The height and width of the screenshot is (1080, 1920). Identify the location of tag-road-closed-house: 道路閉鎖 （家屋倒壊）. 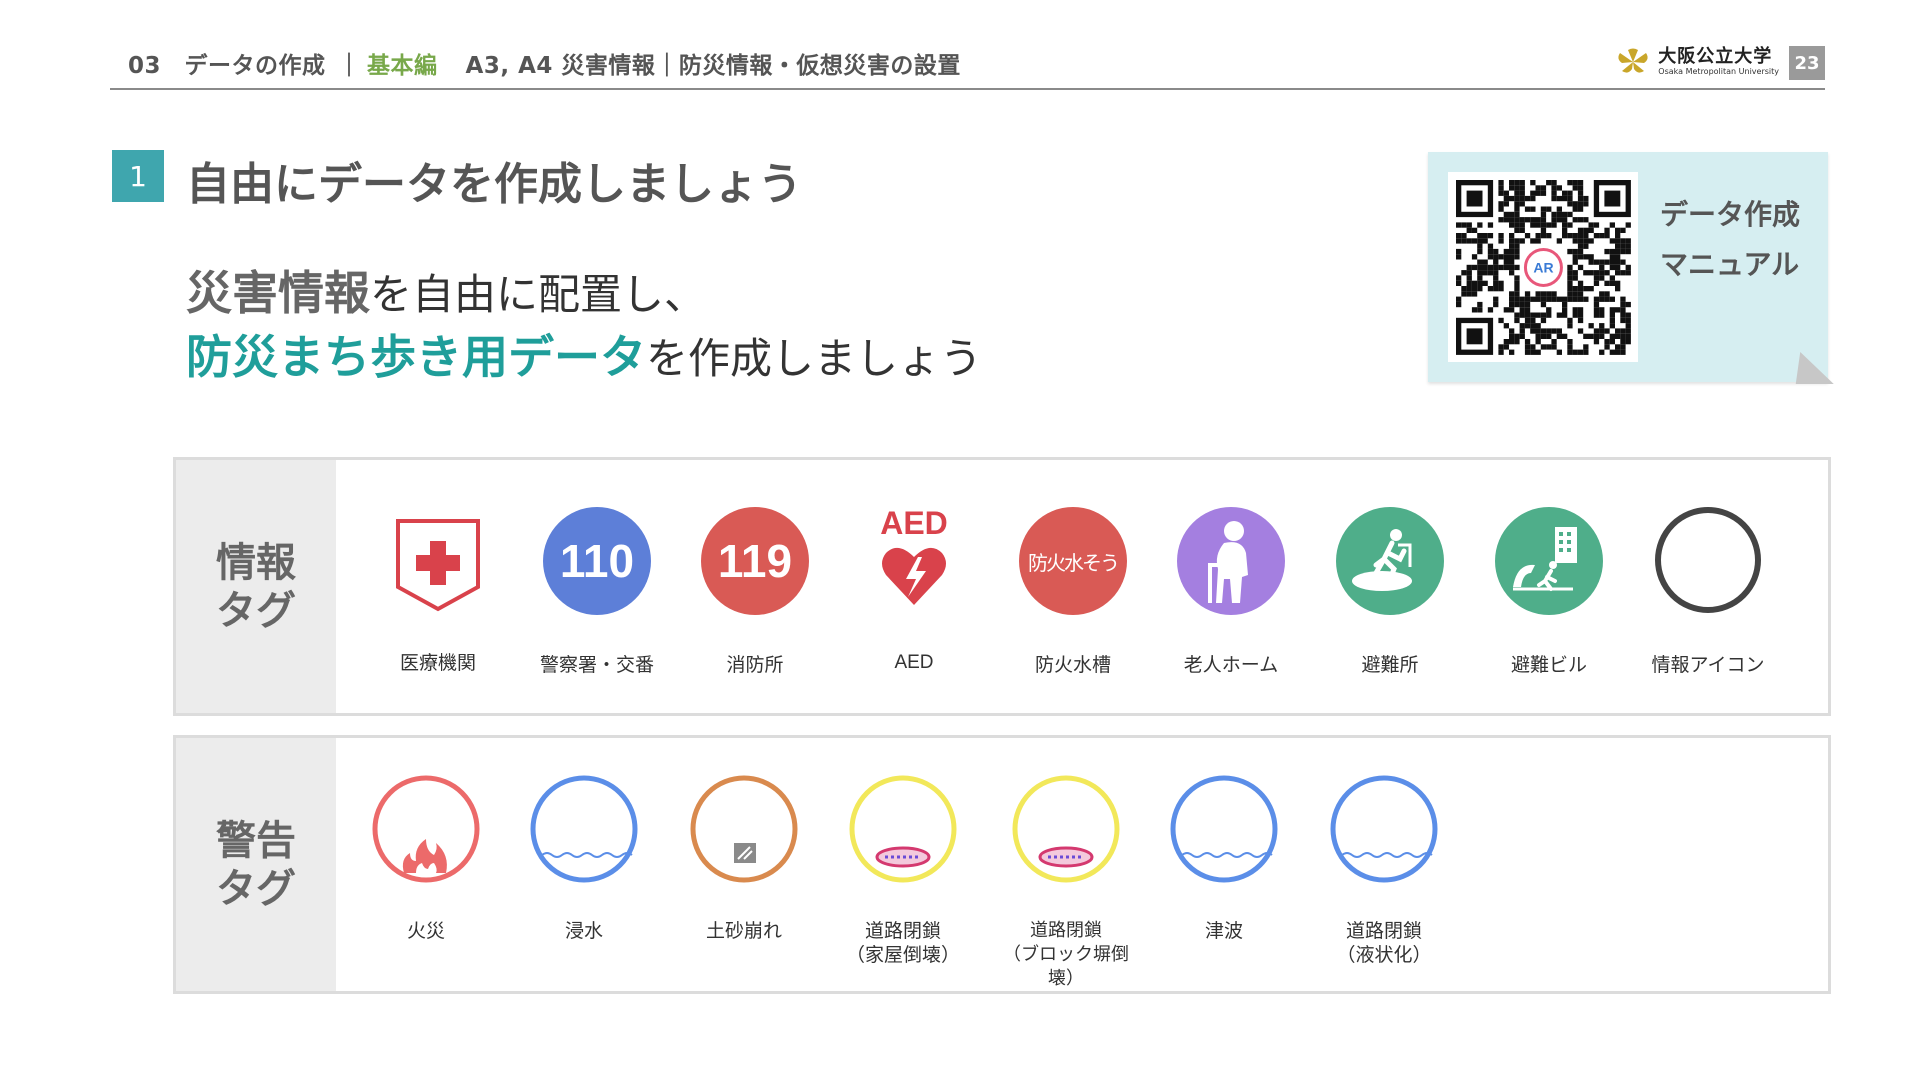
(903, 870).